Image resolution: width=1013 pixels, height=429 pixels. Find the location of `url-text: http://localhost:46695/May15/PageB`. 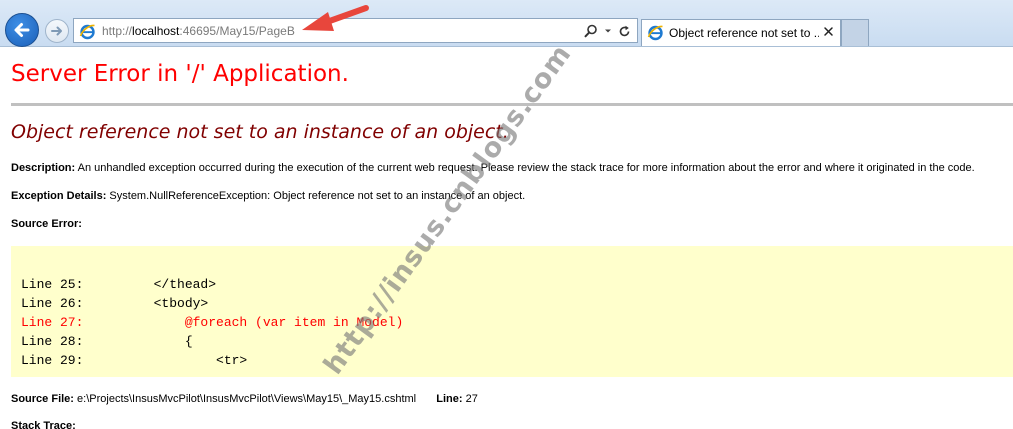

url-text: http://localhost:46695/May15/PageB is located at coordinates (198, 31).